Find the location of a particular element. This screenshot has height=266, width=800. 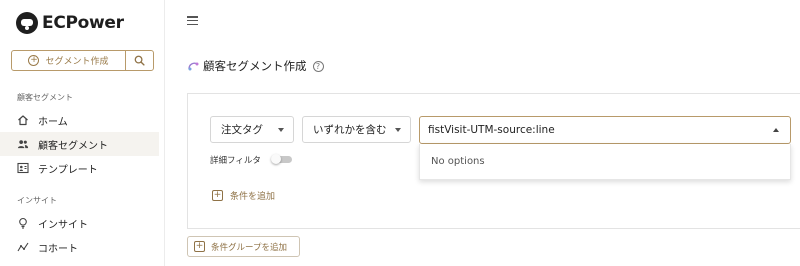

brand-name: ECPower is located at coordinates (83, 23).